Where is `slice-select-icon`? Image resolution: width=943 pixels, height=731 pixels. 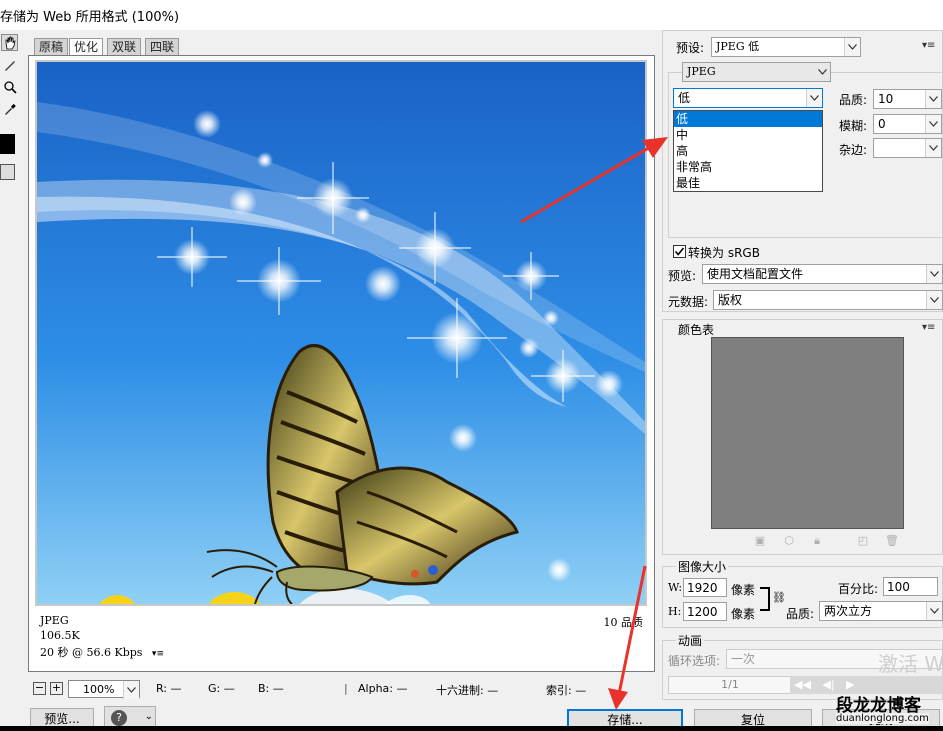
slice-select-icon is located at coordinates (9, 64).